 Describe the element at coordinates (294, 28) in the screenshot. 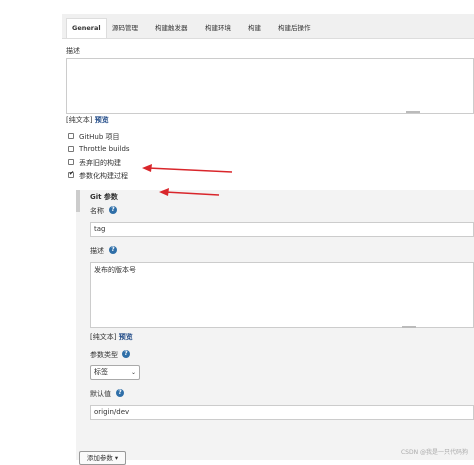

I see `tab-post-build: 构建后操作` at that location.